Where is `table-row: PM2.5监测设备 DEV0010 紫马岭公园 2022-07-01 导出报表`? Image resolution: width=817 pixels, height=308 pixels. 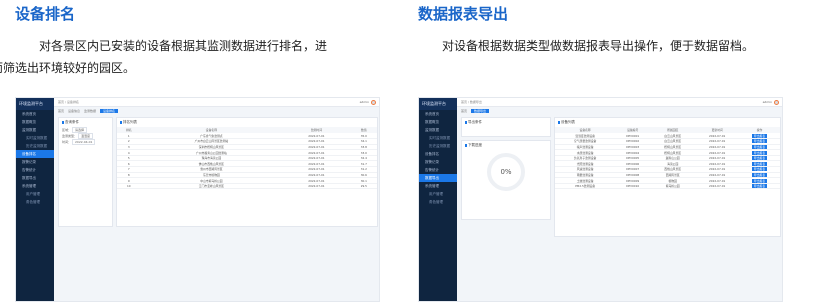
table-row: PM2.5监测设备 DEV0010 紫马岭公园 2022-07-01 导出报表 is located at coordinates (667, 186).